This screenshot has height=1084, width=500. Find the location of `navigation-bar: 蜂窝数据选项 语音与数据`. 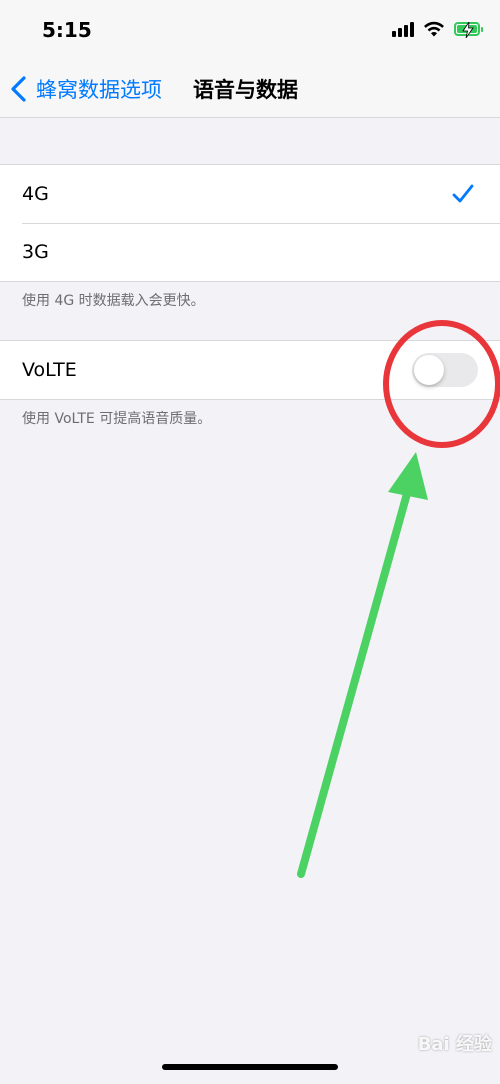

navigation-bar: 蜂窝数据选项 语音与数据 is located at coordinates (250, 89).